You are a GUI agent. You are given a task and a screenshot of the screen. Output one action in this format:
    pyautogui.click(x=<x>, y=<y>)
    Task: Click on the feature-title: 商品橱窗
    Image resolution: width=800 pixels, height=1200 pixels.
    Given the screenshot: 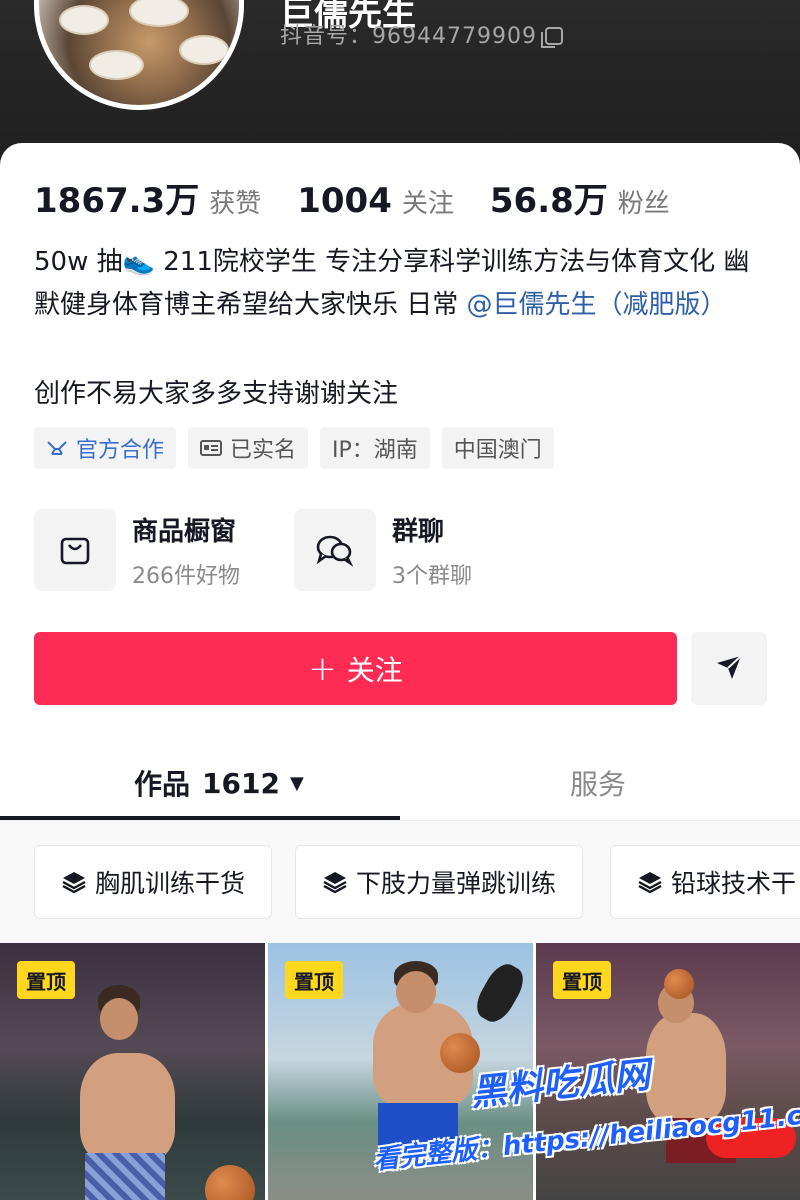 What is the action you would take?
    pyautogui.click(x=184, y=531)
    